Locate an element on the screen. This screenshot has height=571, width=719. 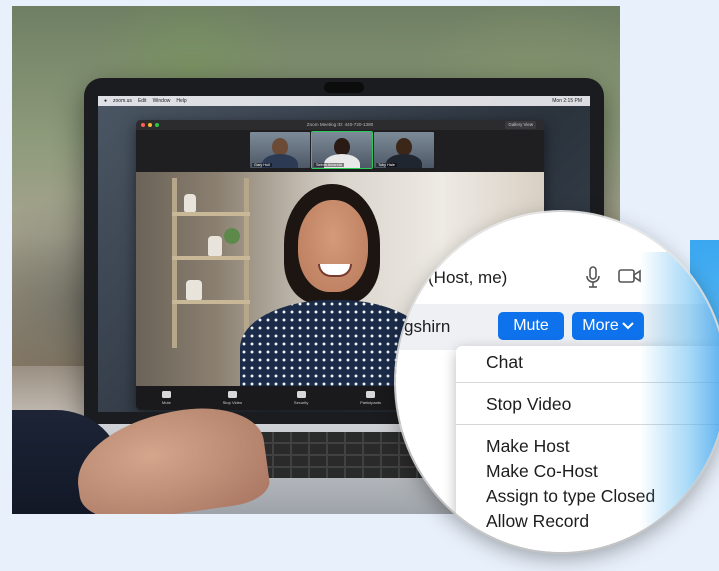
speaker-face is located at coordinates (333, 246).